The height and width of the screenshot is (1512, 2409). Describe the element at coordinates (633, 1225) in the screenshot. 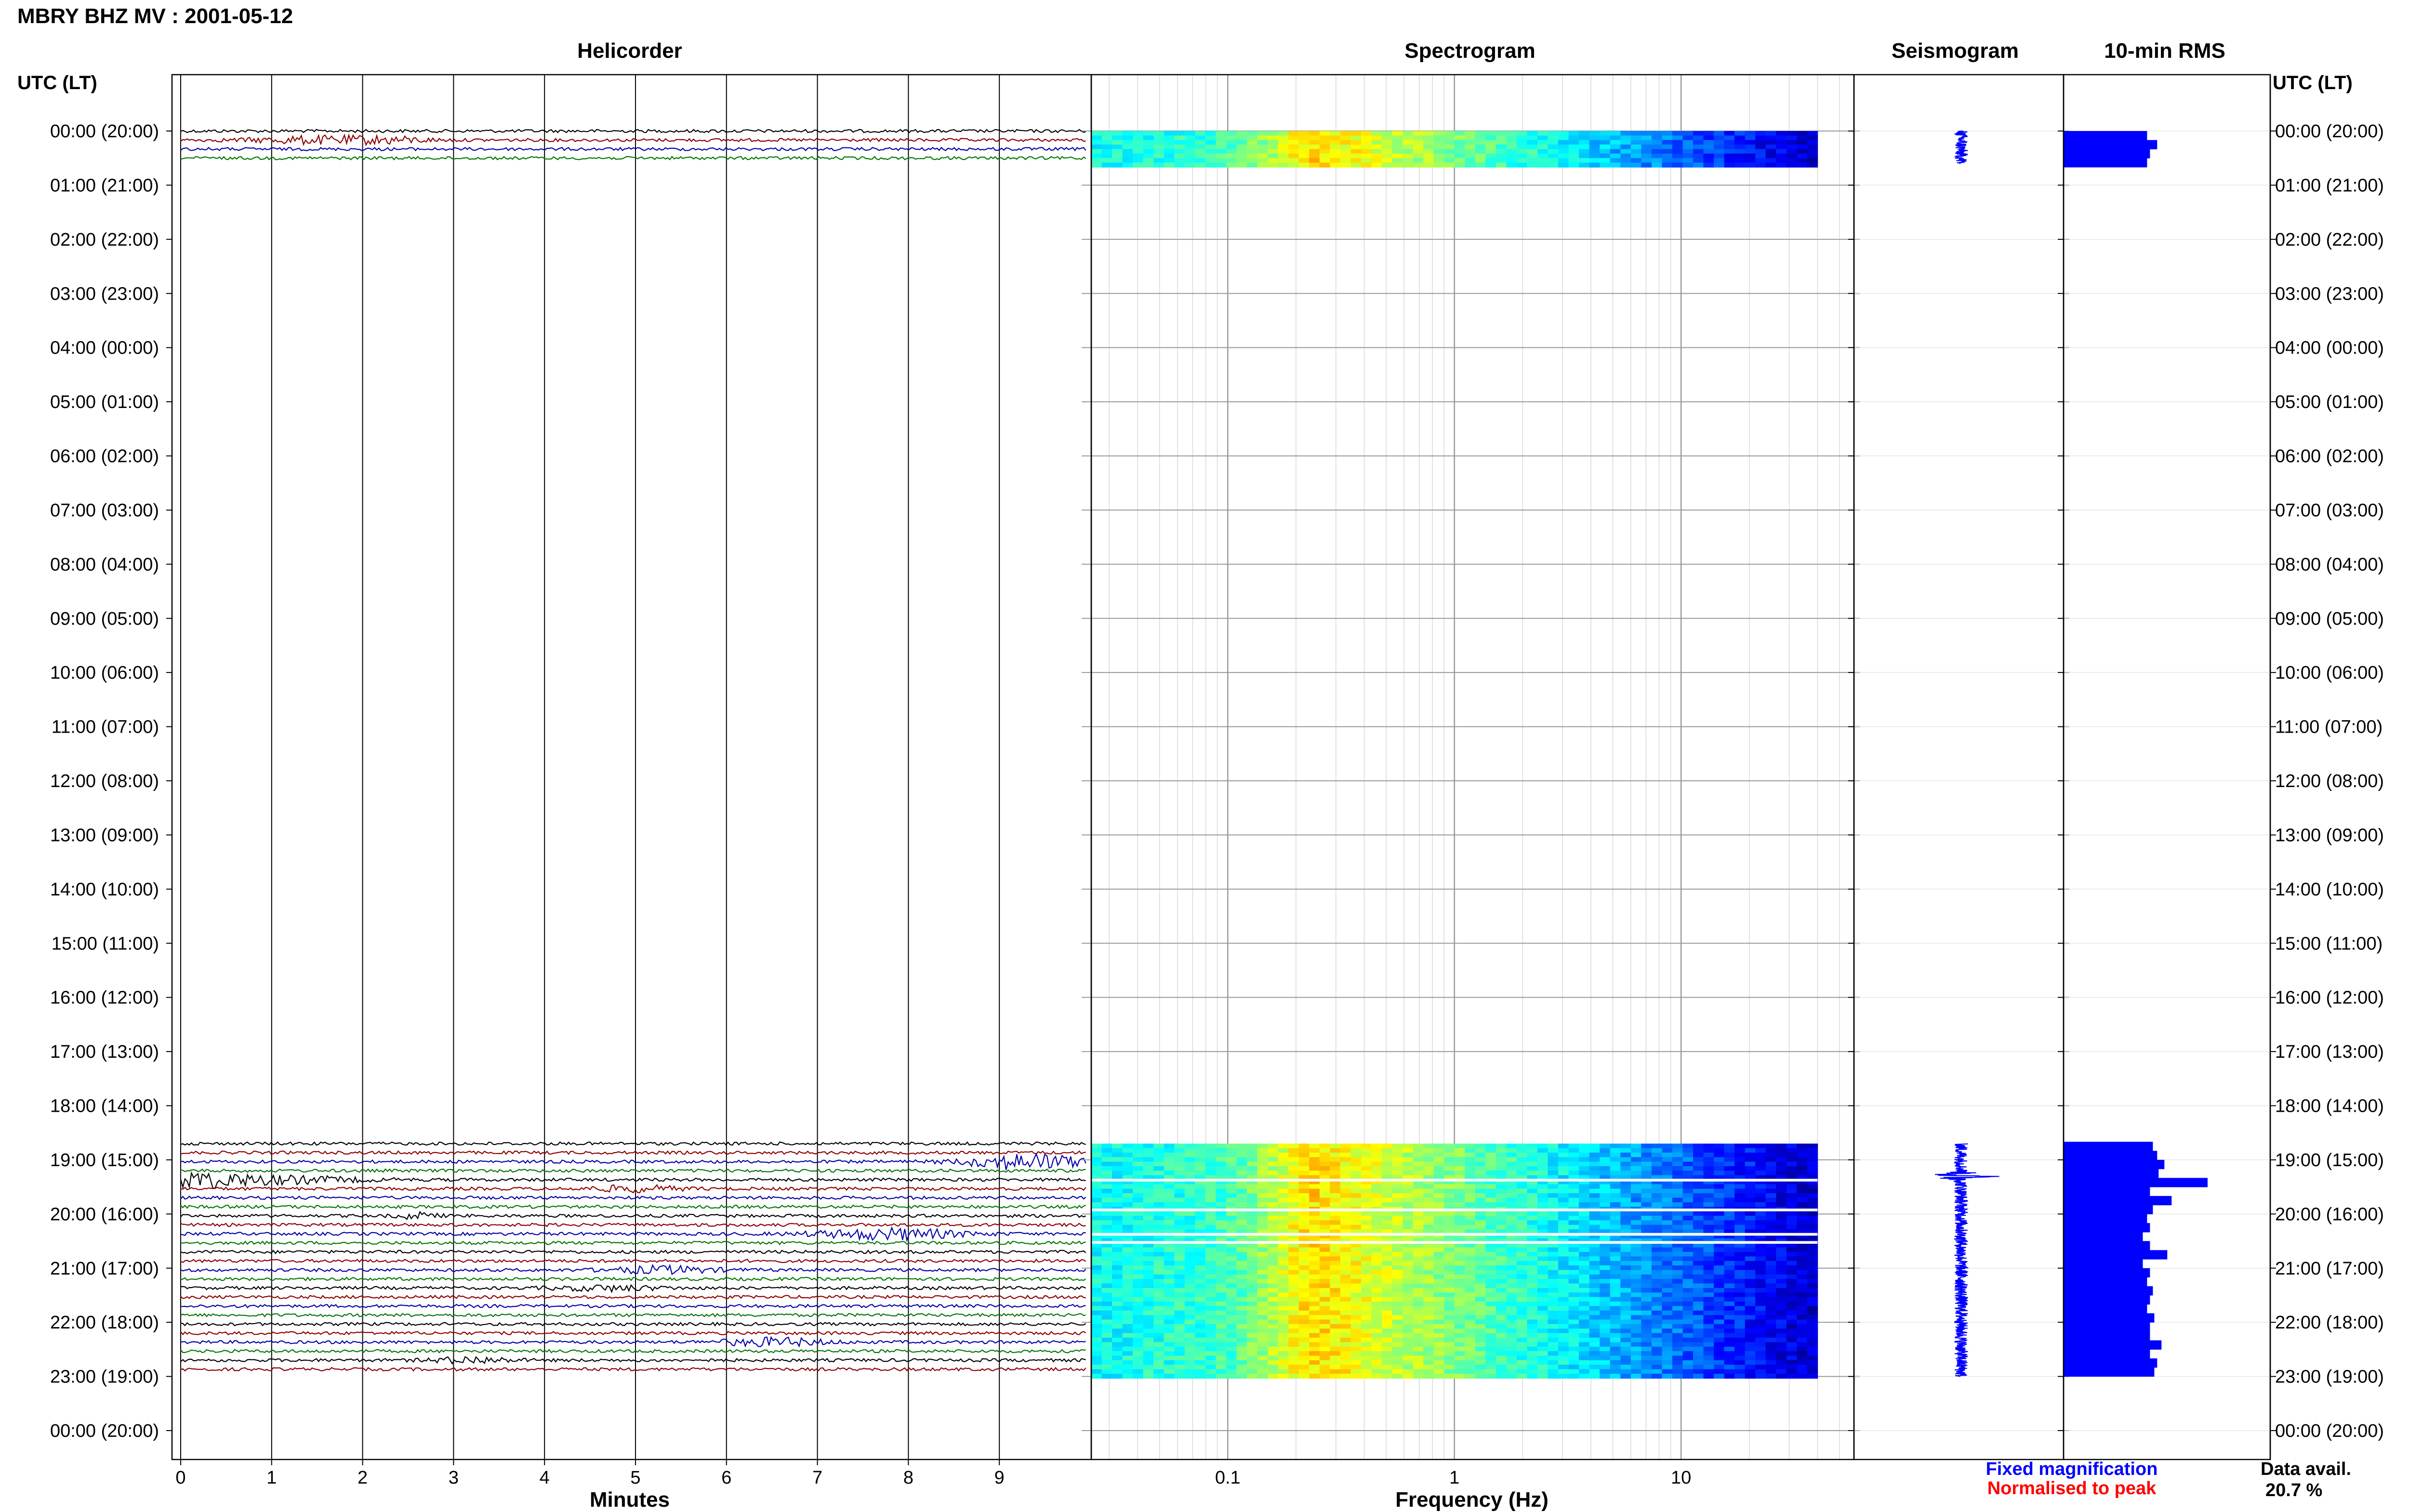

I see `helicorder-trace` at that location.